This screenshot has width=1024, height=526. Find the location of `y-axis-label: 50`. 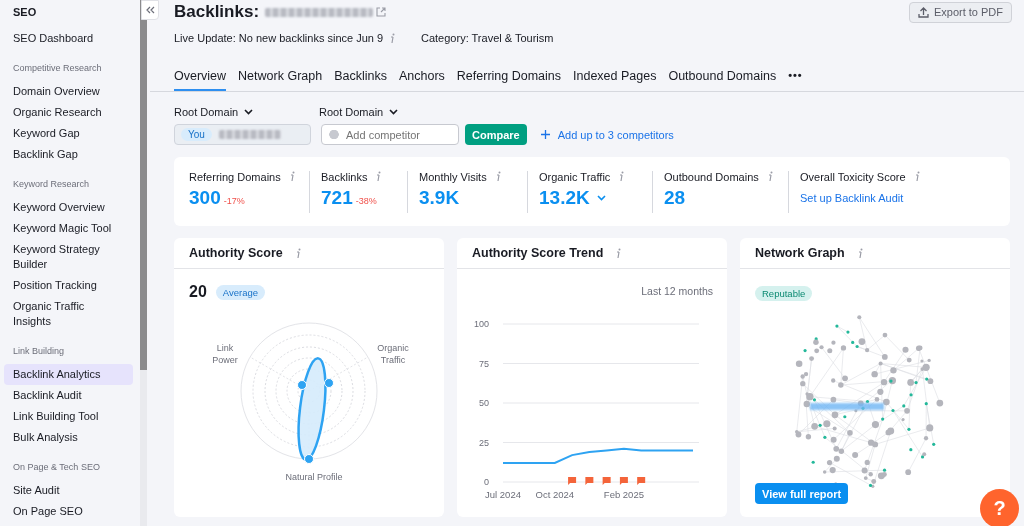

y-axis-label: 50 is located at coordinates (484, 403).